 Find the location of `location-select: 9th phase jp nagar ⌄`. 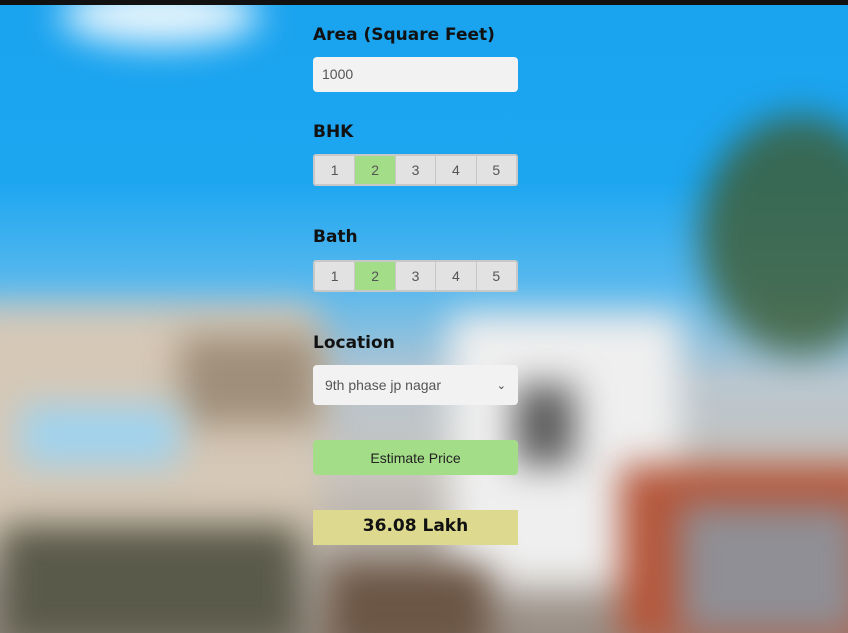

location-select: 9th phase jp nagar ⌄ is located at coordinates (415, 385).